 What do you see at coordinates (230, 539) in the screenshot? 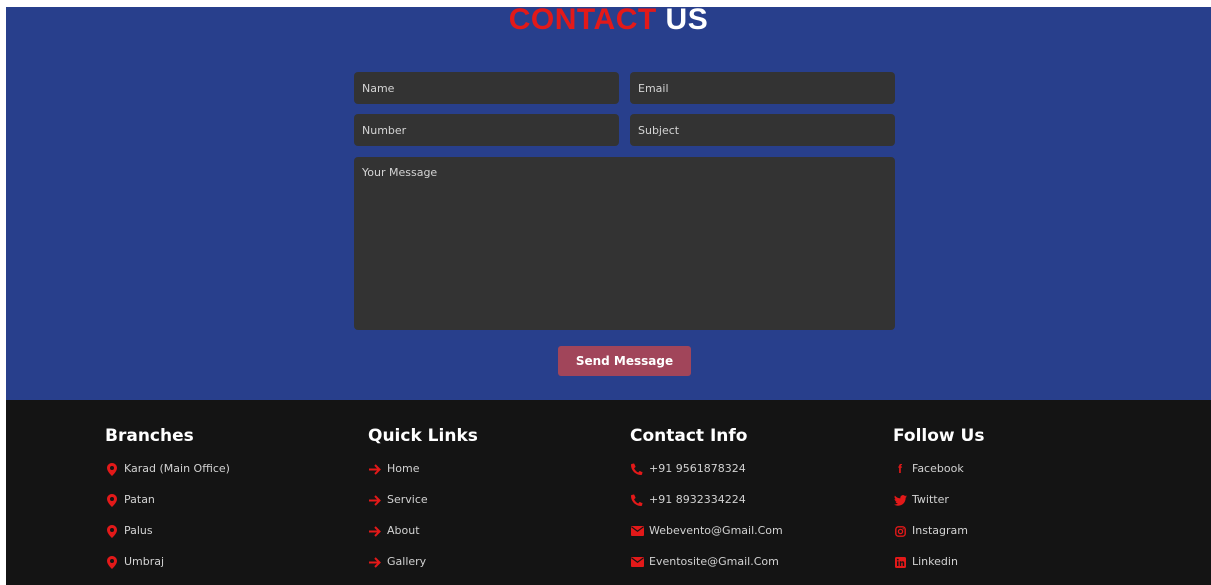
I see `branch-item: Palus` at bounding box center [230, 539].